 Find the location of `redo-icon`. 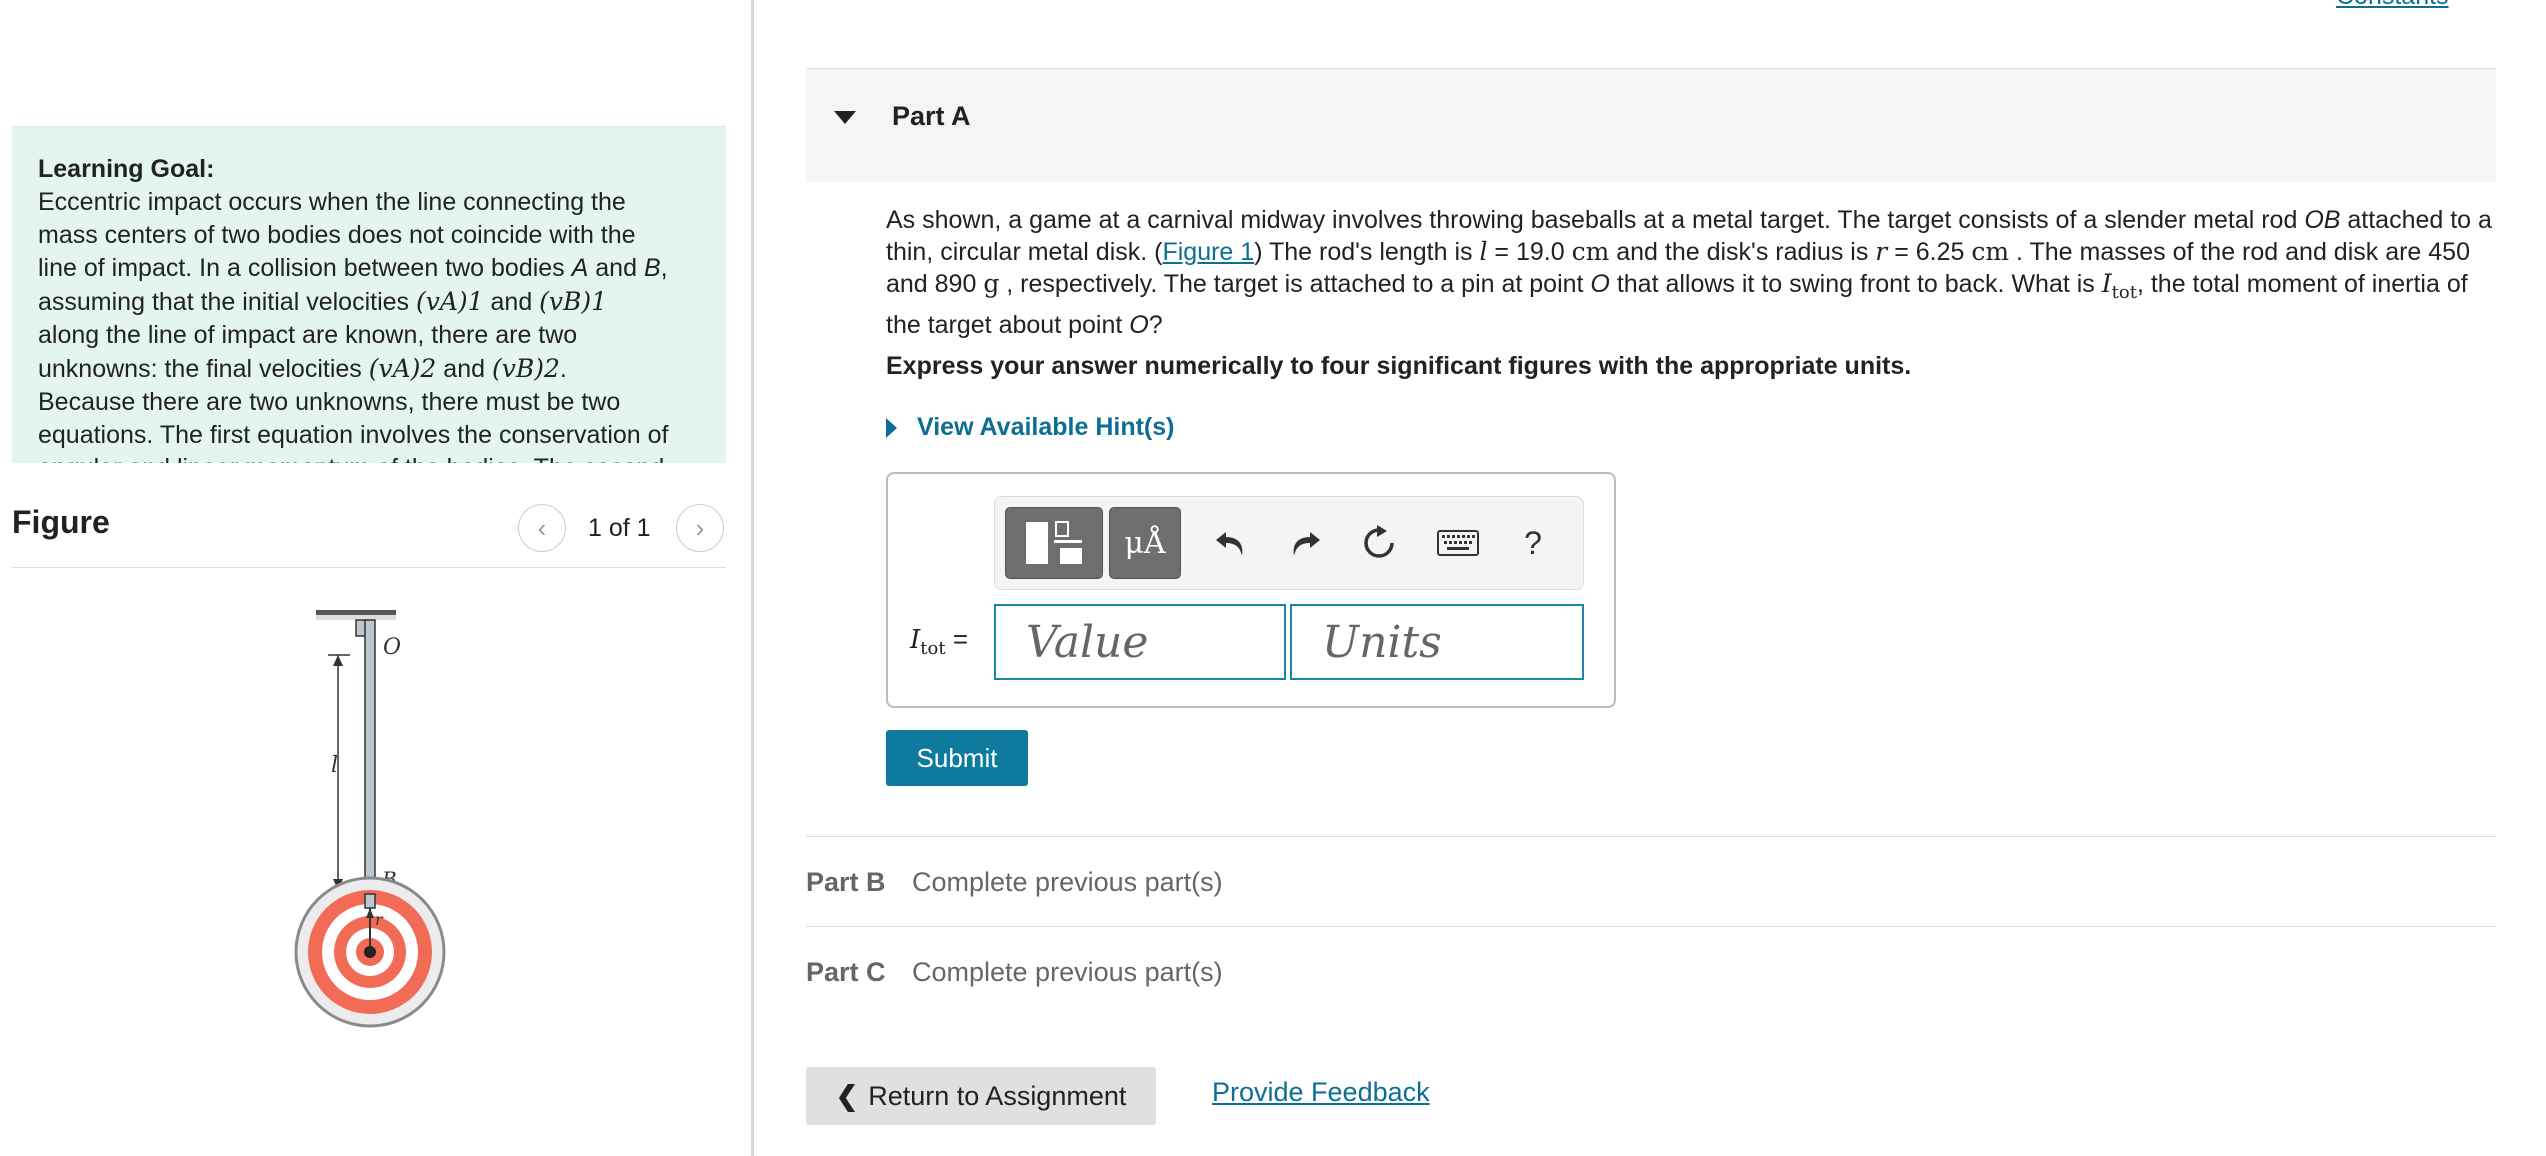

redo-icon is located at coordinates (1306, 544).